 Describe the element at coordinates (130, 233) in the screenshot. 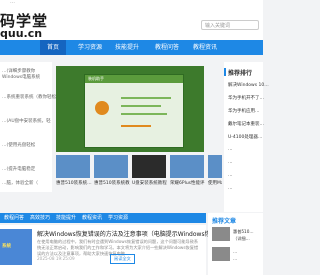

I see `article-title: 解决Windows恢复错误的方法及注意事项（电脑提示Windows恢复错` at that location.